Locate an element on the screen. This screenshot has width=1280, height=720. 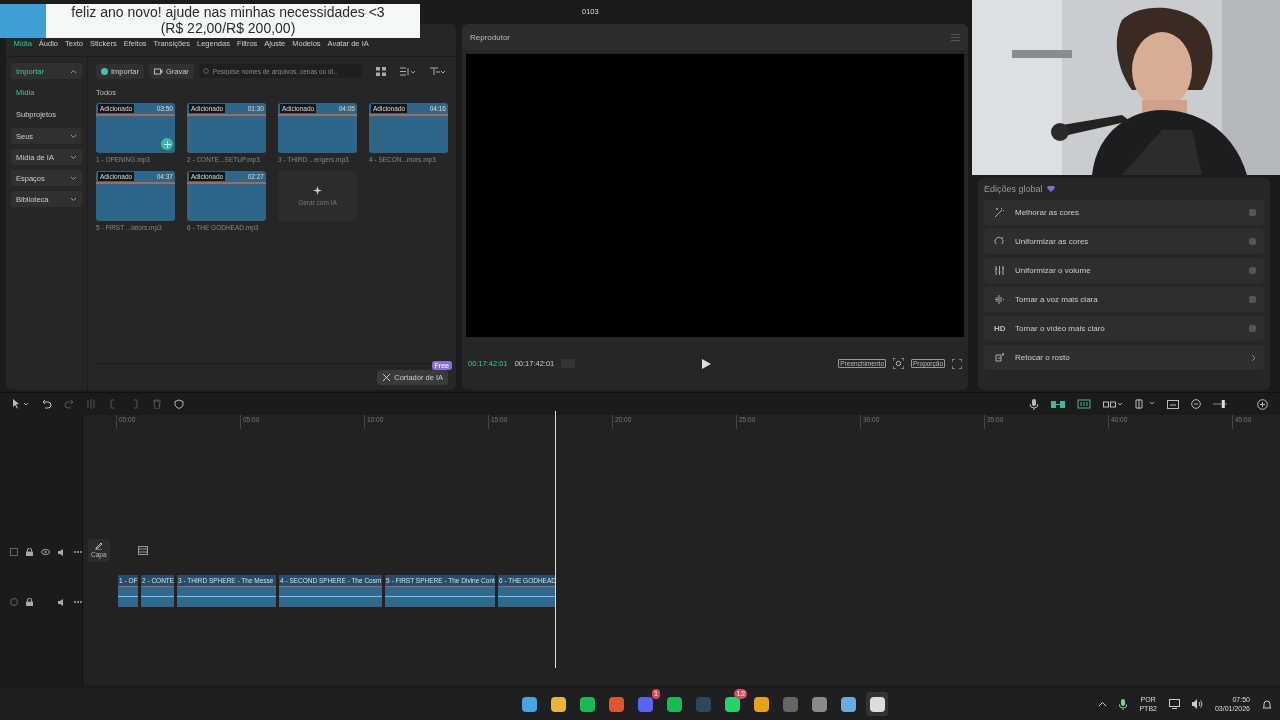
banner-accent is located at coordinates (23, 21).